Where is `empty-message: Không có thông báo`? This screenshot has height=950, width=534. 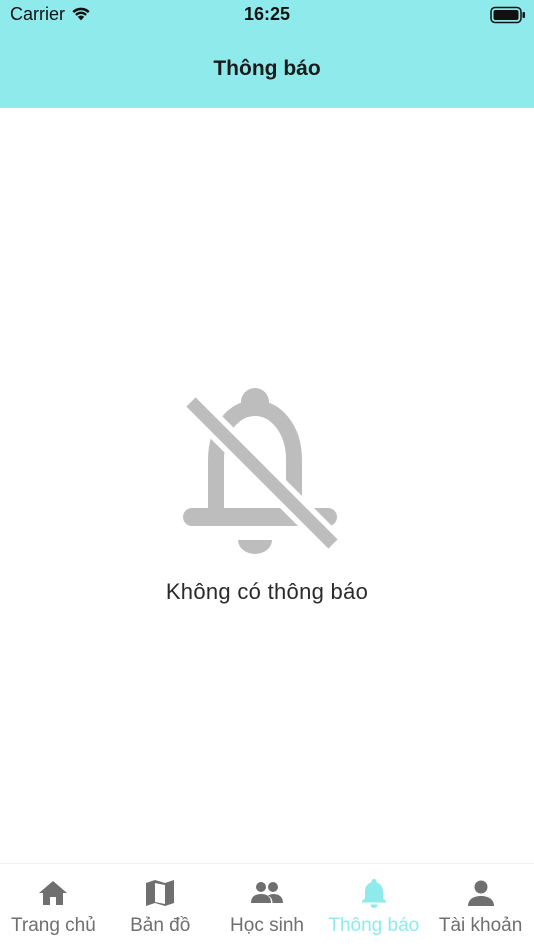 empty-message: Không có thông báo is located at coordinates (267, 591).